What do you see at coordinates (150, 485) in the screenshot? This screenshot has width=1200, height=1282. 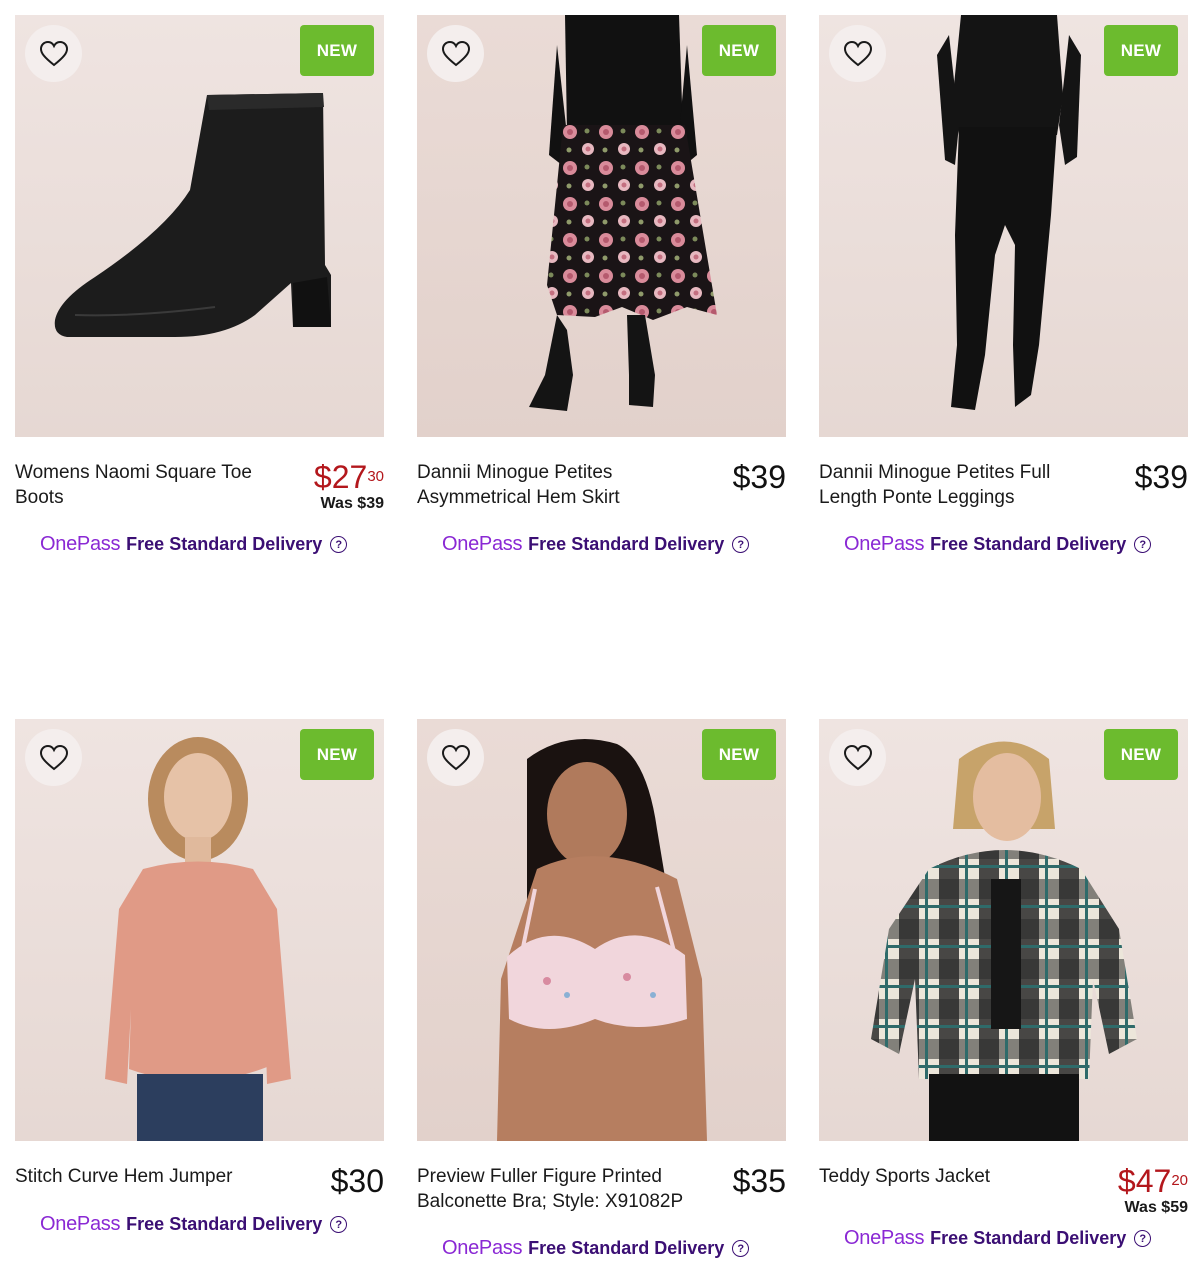 I see `product-title: Womens Naomi Square Toe Boots` at bounding box center [150, 485].